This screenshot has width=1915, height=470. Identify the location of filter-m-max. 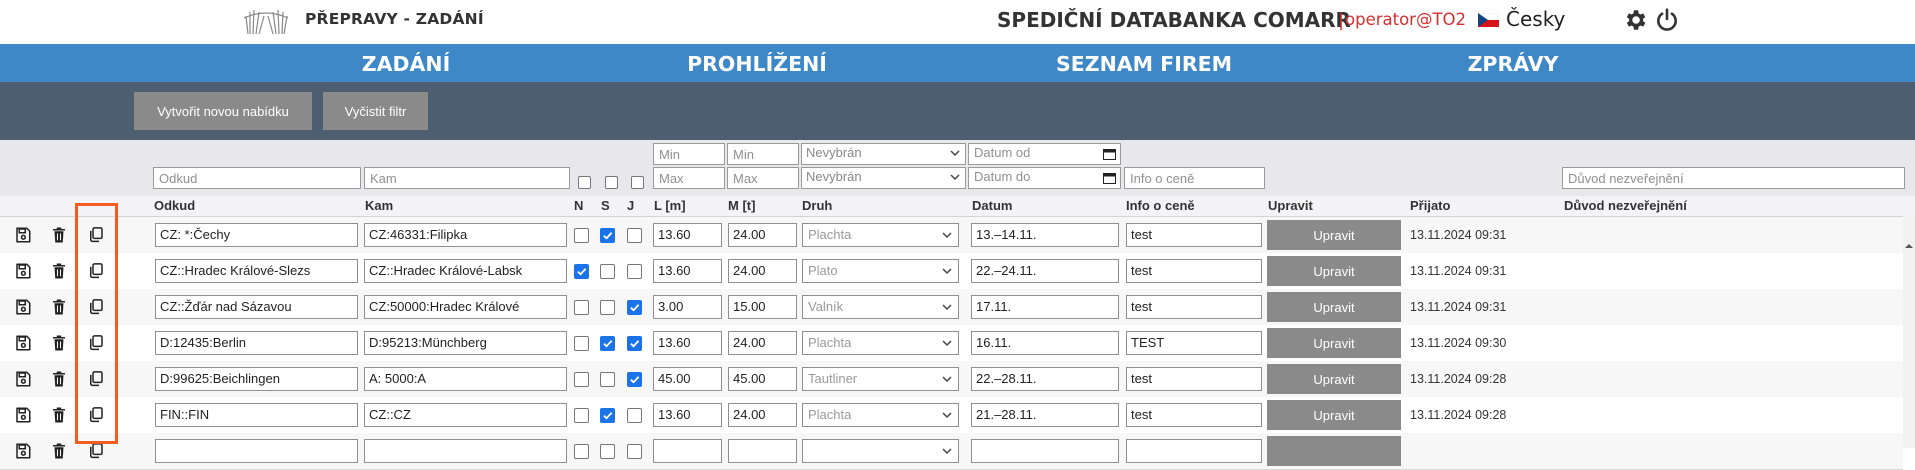
(763, 178).